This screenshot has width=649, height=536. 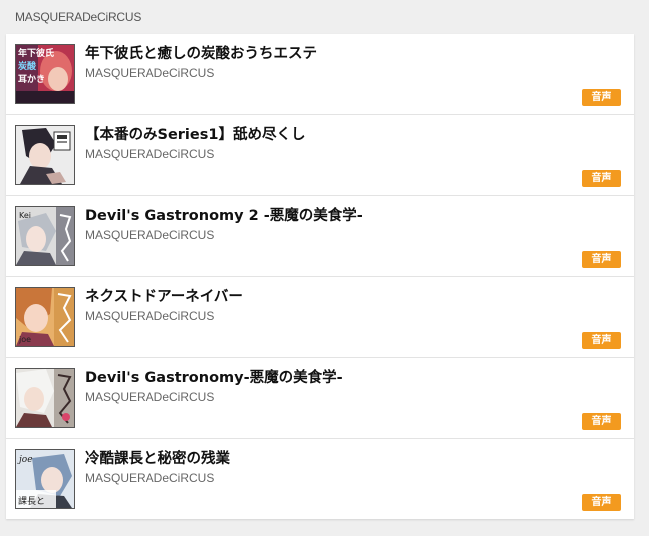 I want to click on work-item: joe ネクストドアーネイバー MASQUERADeCiRCUS 音声, so click(x=320, y=317).